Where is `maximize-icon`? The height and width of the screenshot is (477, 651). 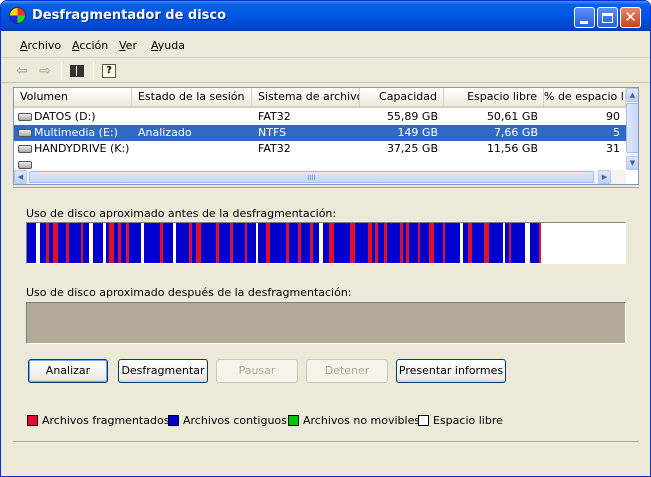
maximize-icon is located at coordinates (607, 17).